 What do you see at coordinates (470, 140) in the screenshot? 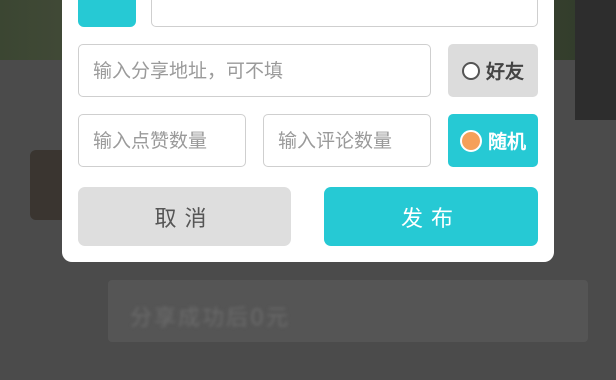
I see `random-radio-icon` at bounding box center [470, 140].